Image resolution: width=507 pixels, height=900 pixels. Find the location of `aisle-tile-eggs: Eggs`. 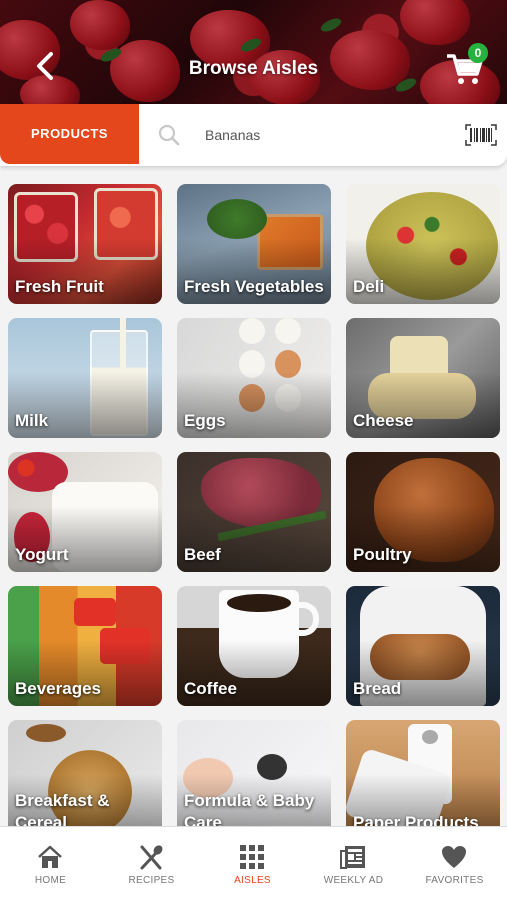

aisle-tile-eggs: Eggs is located at coordinates (254, 378).